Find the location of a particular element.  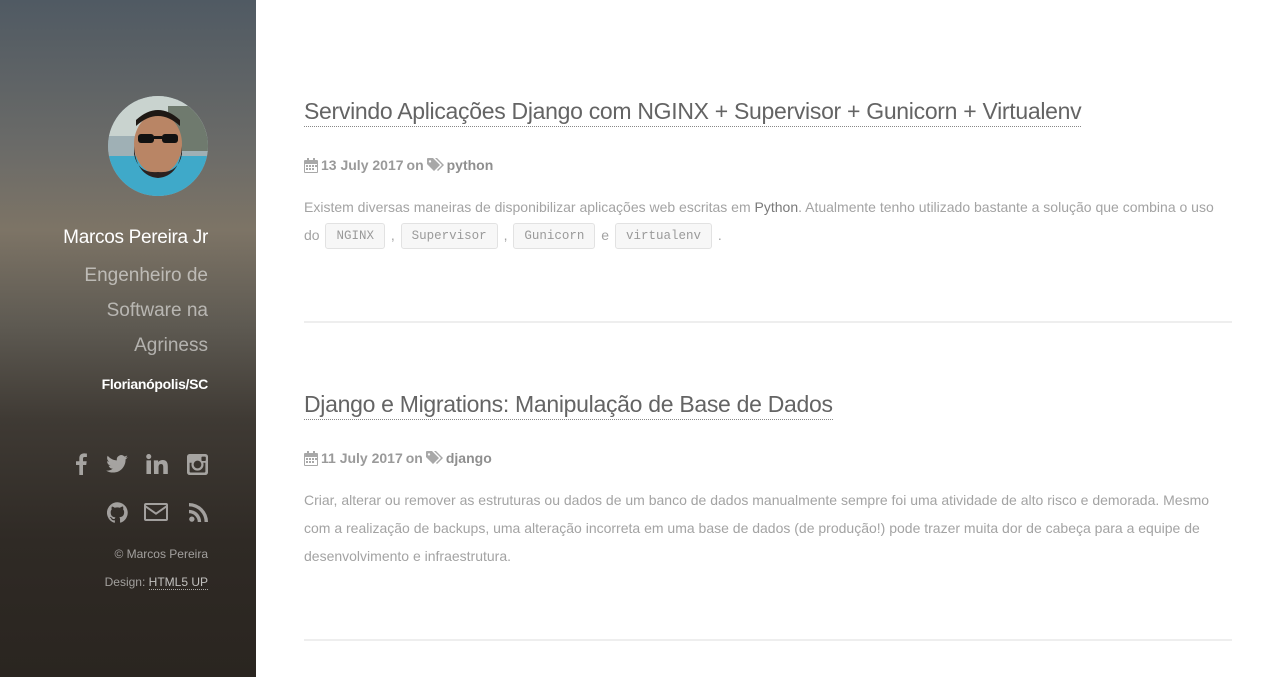

post-date: 13 July 2017 is located at coordinates (362, 165).